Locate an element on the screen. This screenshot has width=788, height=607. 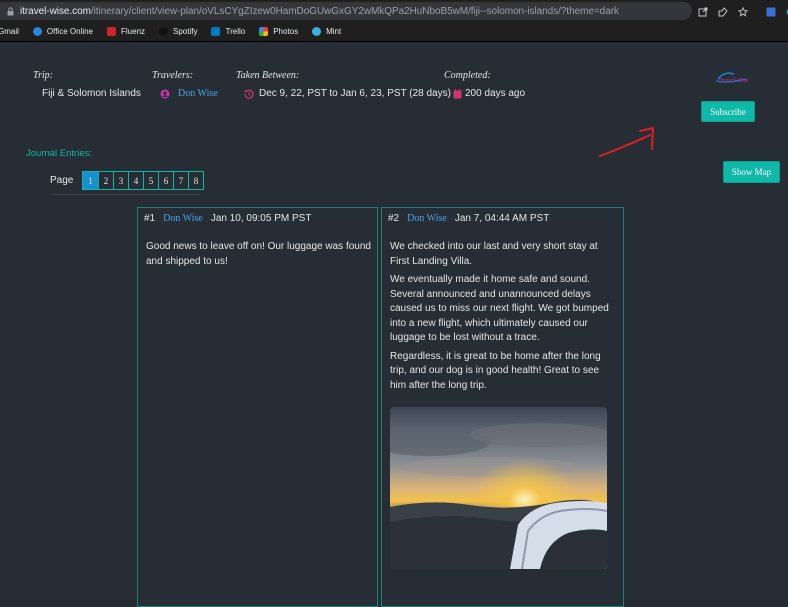
share-icon is located at coordinates (703, 9).